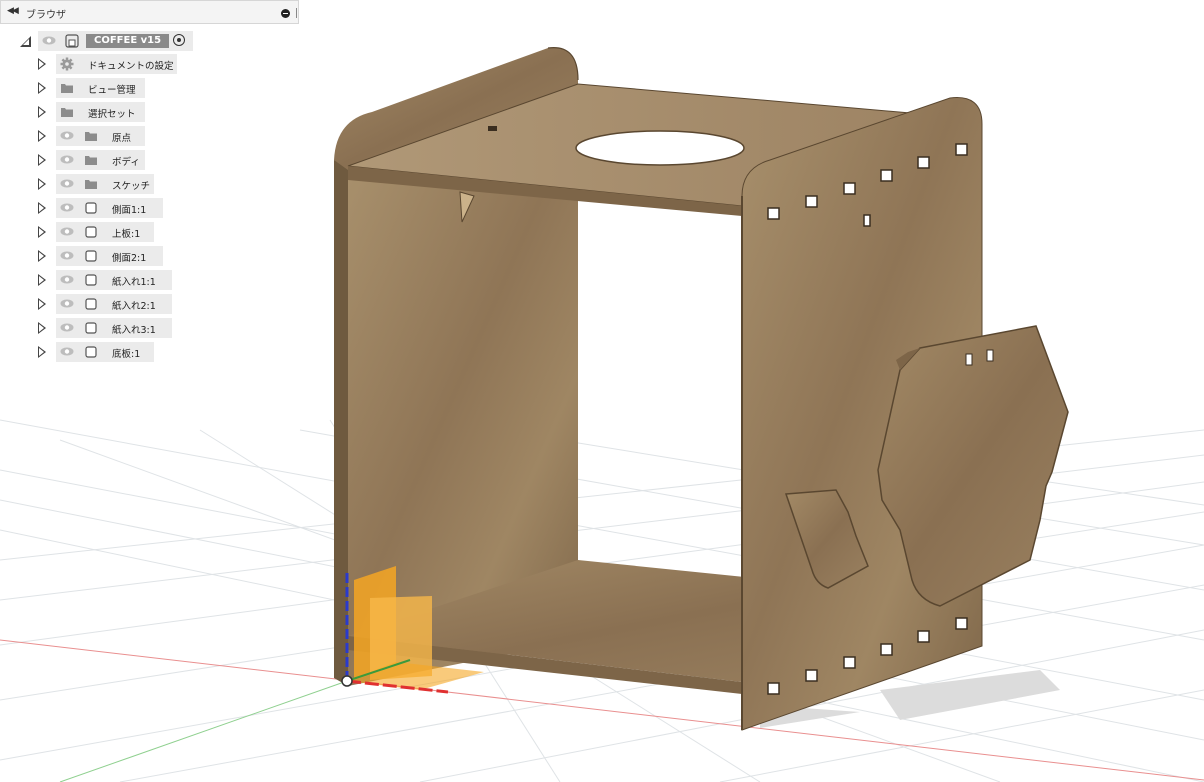 This screenshot has width=1204, height=782. Describe the element at coordinates (149, 12) in the screenshot. I see `browser-header: ◀◀ ブラウザ` at that location.